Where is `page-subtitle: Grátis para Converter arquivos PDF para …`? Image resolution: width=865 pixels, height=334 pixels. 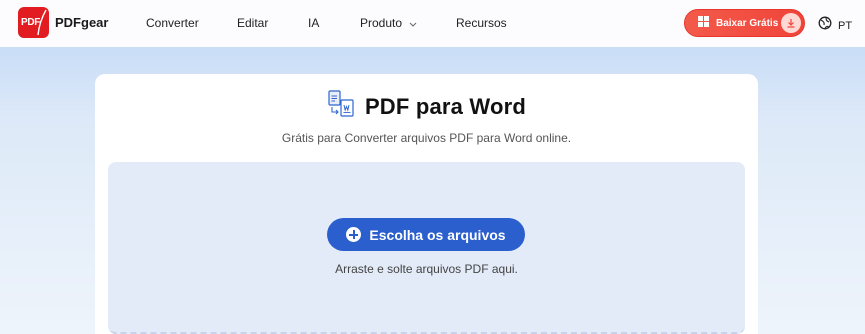
page-subtitle: Grátis para Converter arquivos PDF para … is located at coordinates (426, 138).